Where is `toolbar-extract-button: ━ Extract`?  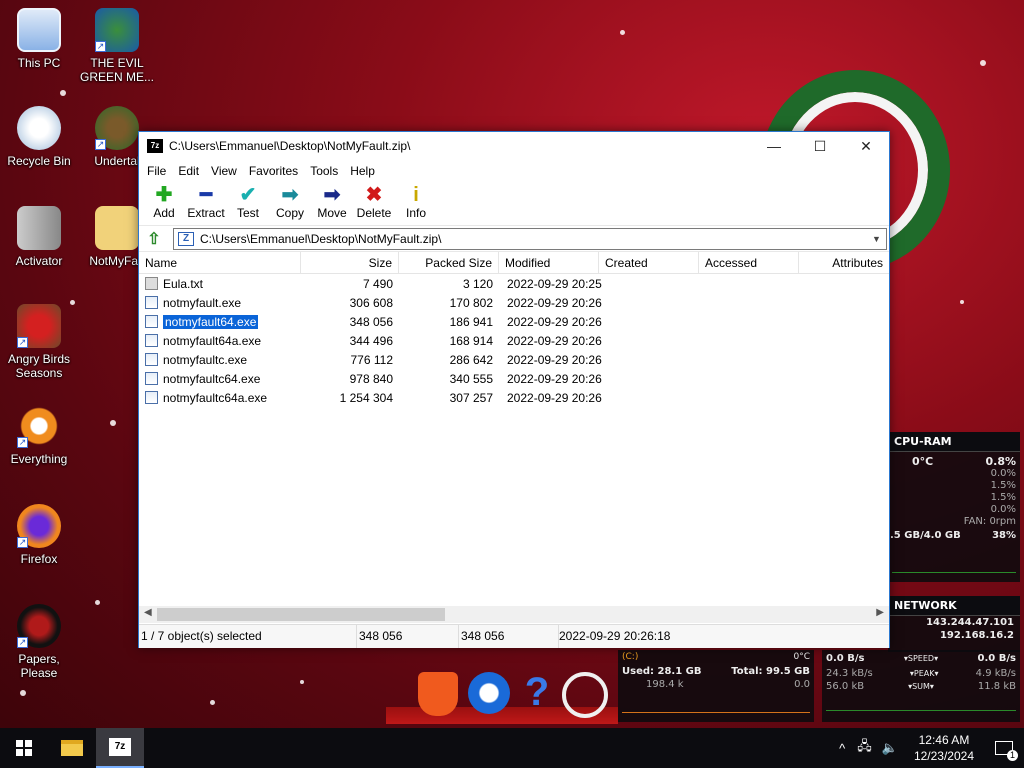
toolbar-extract-button: ━ Extract is located at coordinates (206, 201).